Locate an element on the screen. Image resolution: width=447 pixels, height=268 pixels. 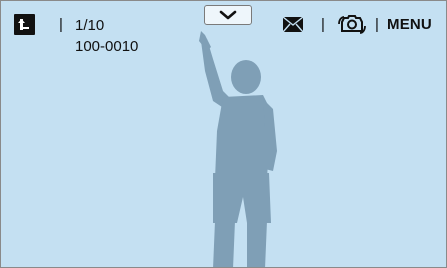
image-counter: 1/10 is located at coordinates (90, 25).